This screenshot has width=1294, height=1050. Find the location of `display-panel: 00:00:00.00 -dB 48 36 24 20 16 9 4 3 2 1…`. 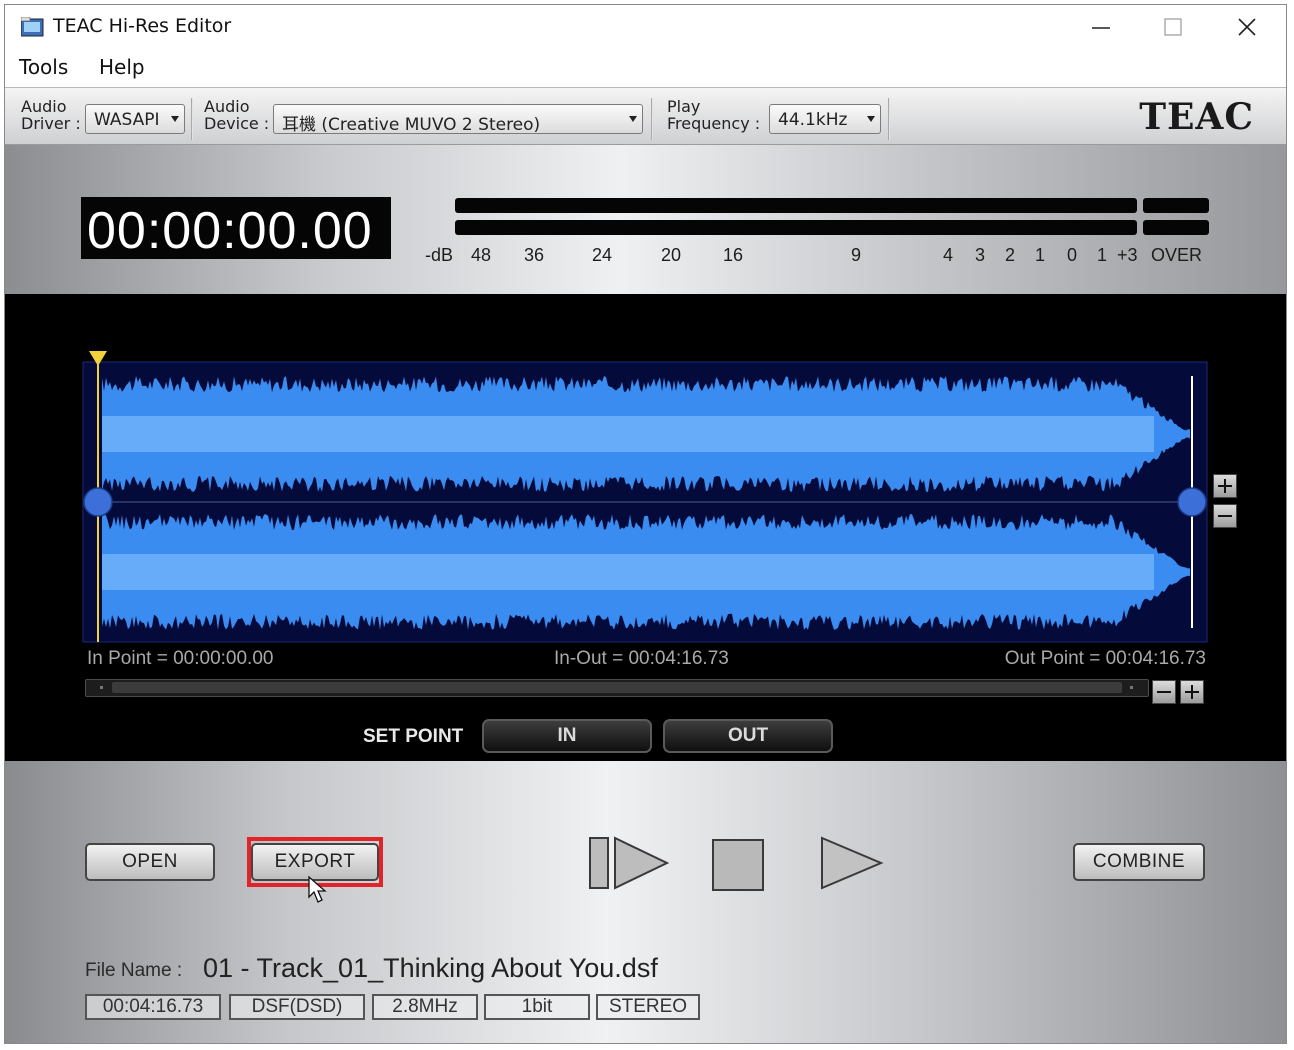

display-panel: 00:00:00.00 -dB 48 36 24 20 16 9 4 3 2 1… is located at coordinates (645, 219).